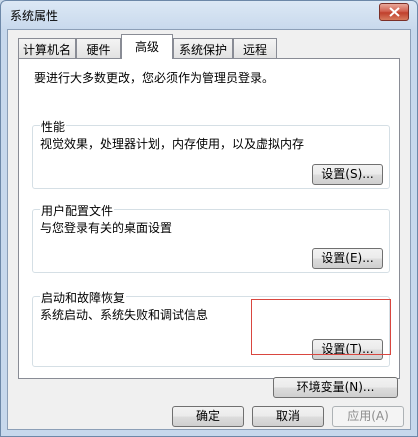  Describe the element at coordinates (208, 416) in the screenshot. I see `ok-button: 确定` at that location.